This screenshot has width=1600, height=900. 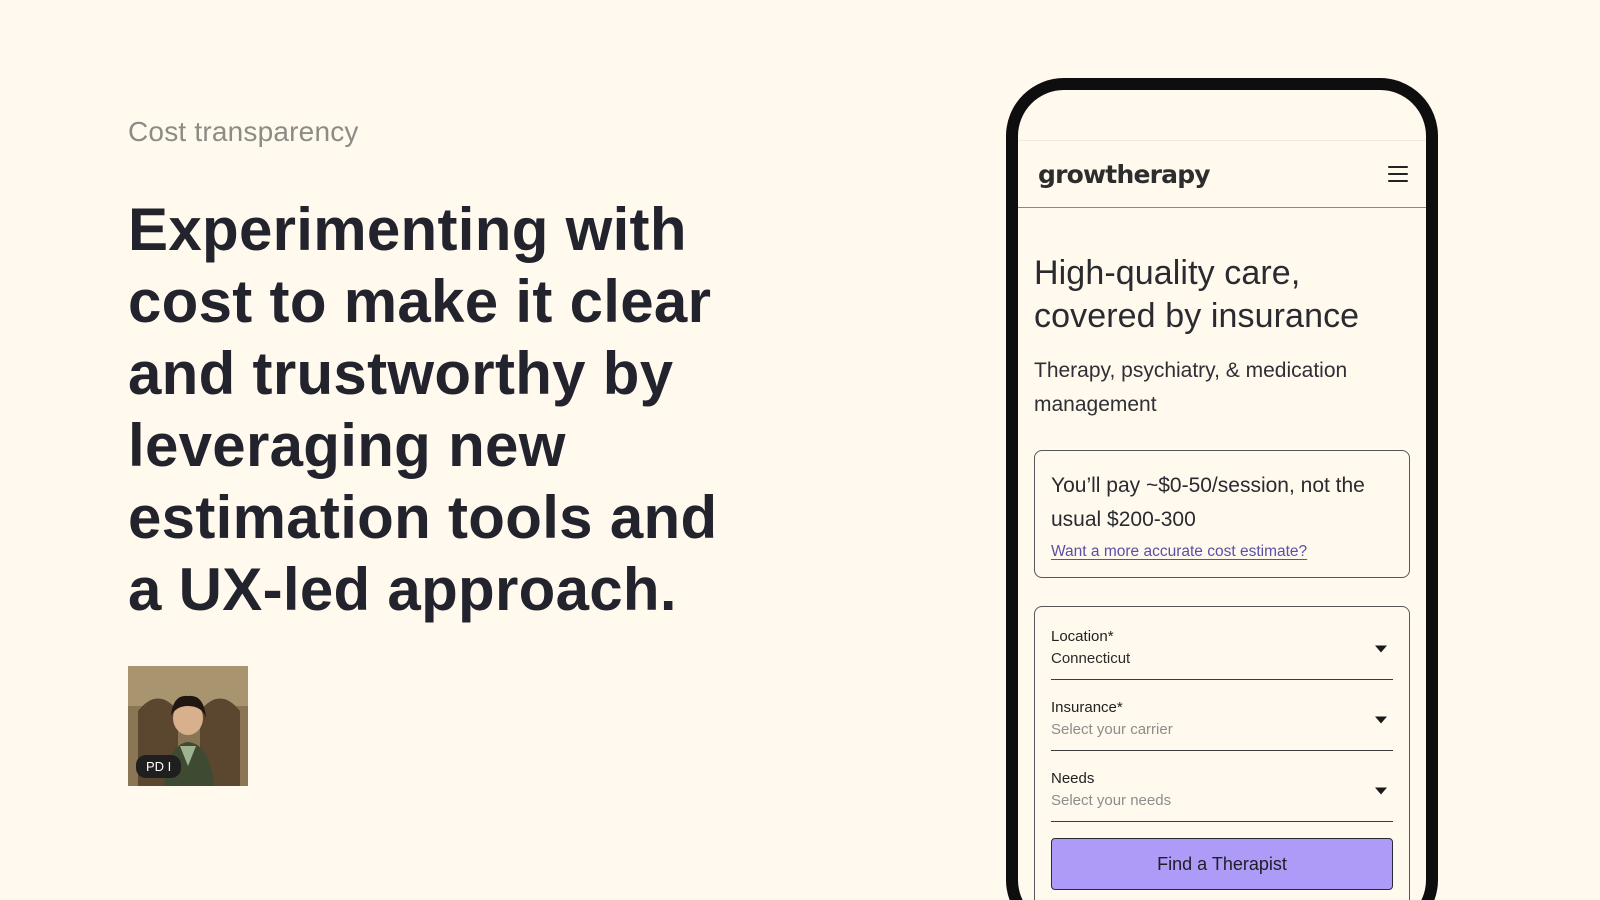 What do you see at coordinates (1073, 778) in the screenshot?
I see `needs-label: Needs` at bounding box center [1073, 778].